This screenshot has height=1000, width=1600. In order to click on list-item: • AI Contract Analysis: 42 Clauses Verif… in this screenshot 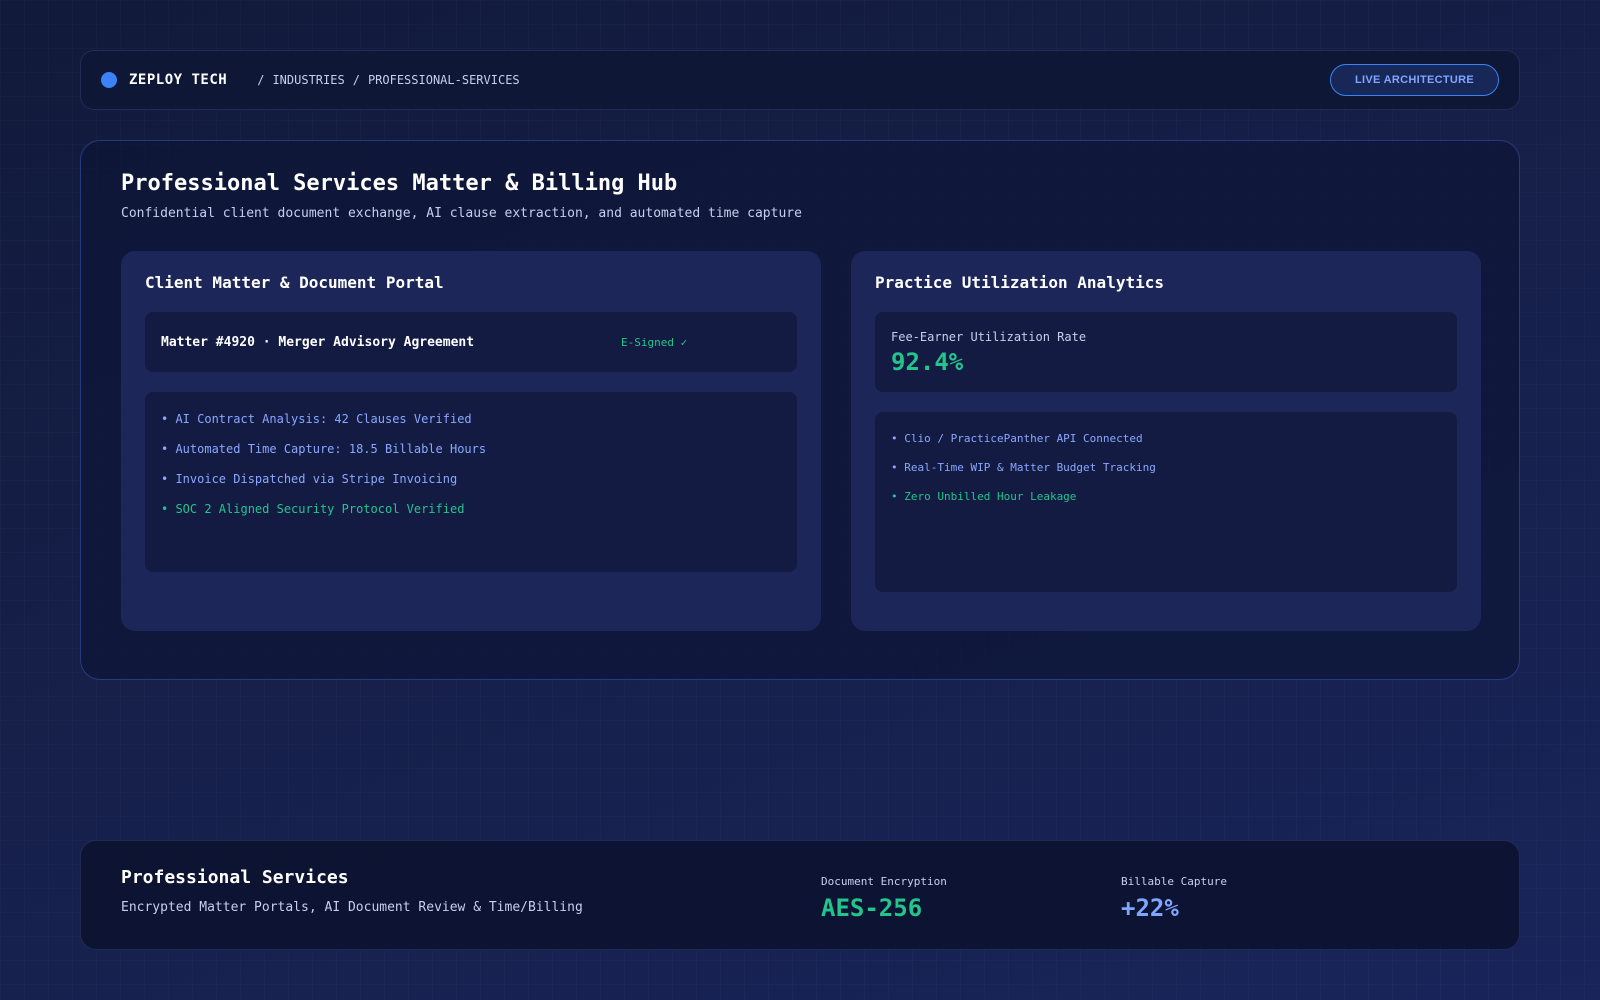, I will do `click(316, 419)`.